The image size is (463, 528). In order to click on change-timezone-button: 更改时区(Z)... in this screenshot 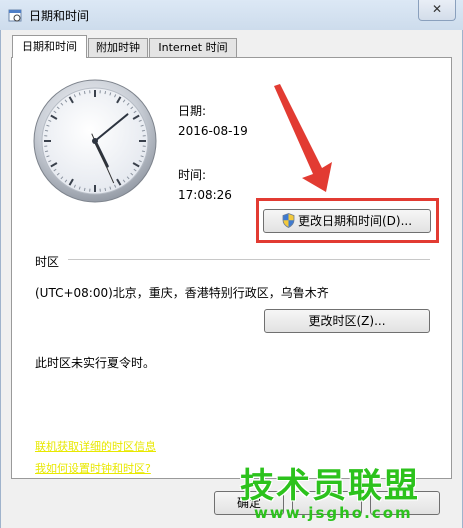, I will do `click(347, 321)`.